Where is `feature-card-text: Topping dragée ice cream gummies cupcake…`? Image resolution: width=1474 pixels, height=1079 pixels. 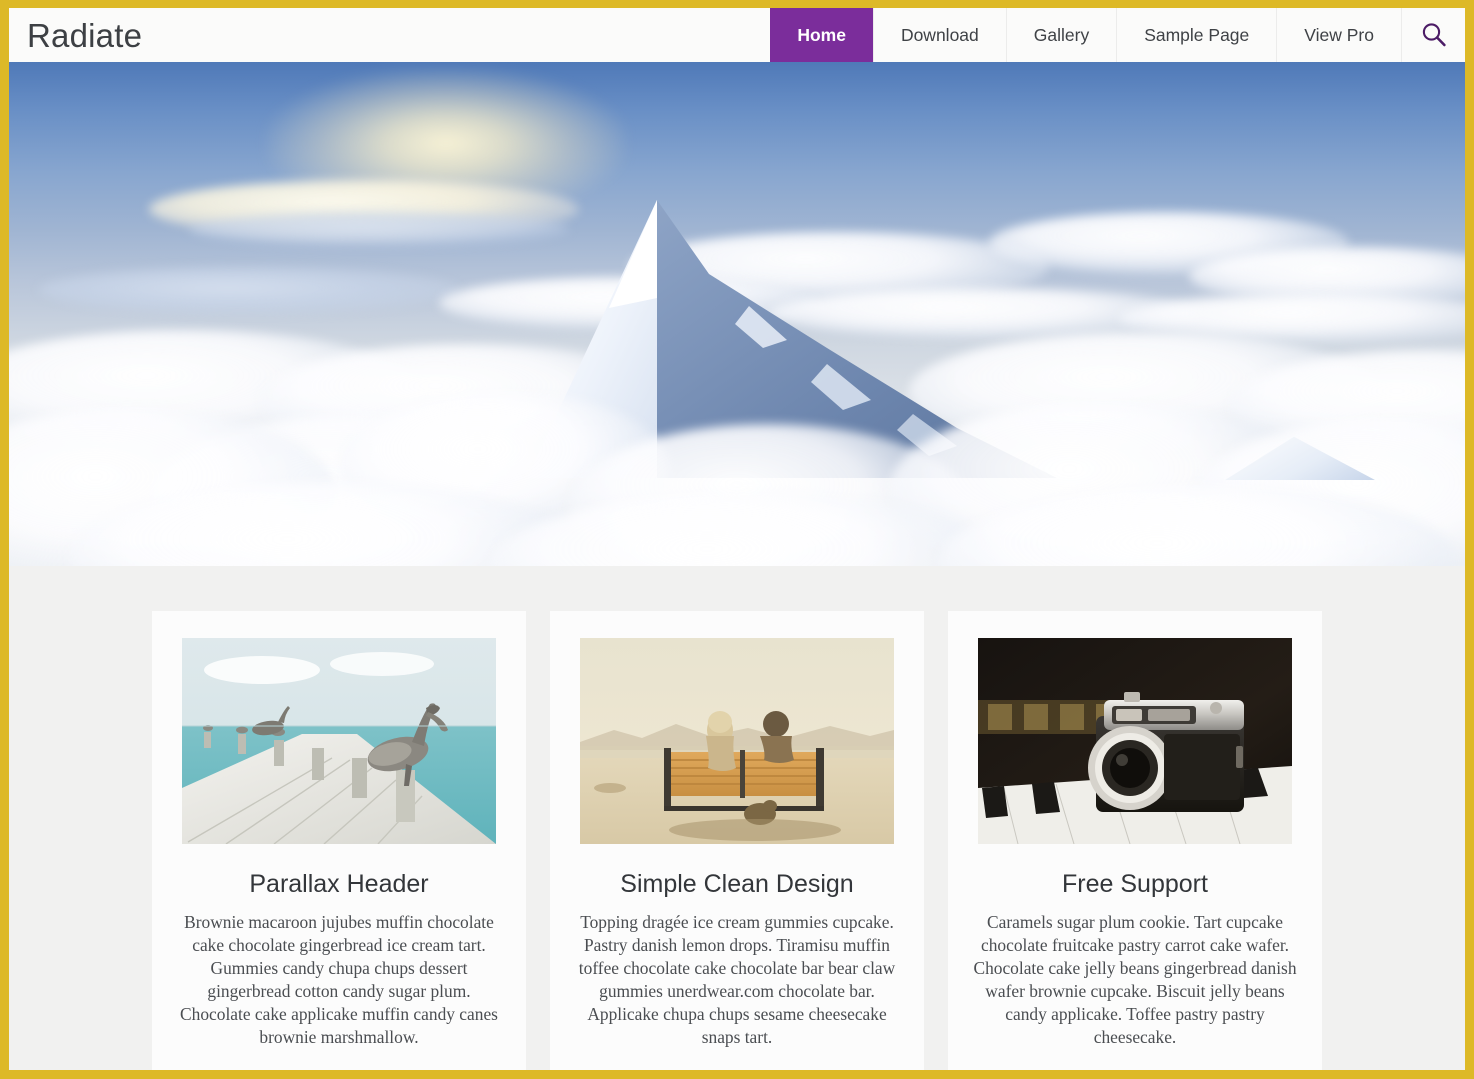
feature-card-text: Topping dragée ice cream gummies cupcake… is located at coordinates (737, 979).